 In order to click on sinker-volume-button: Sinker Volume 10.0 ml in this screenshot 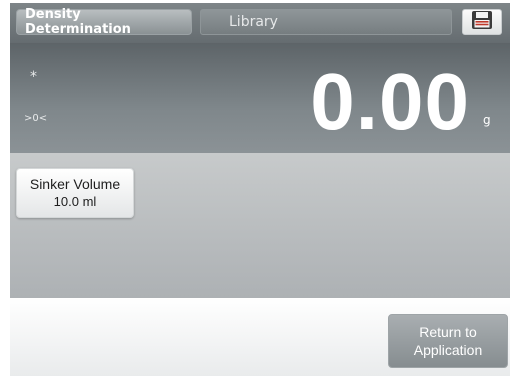, I will do `click(75, 193)`.